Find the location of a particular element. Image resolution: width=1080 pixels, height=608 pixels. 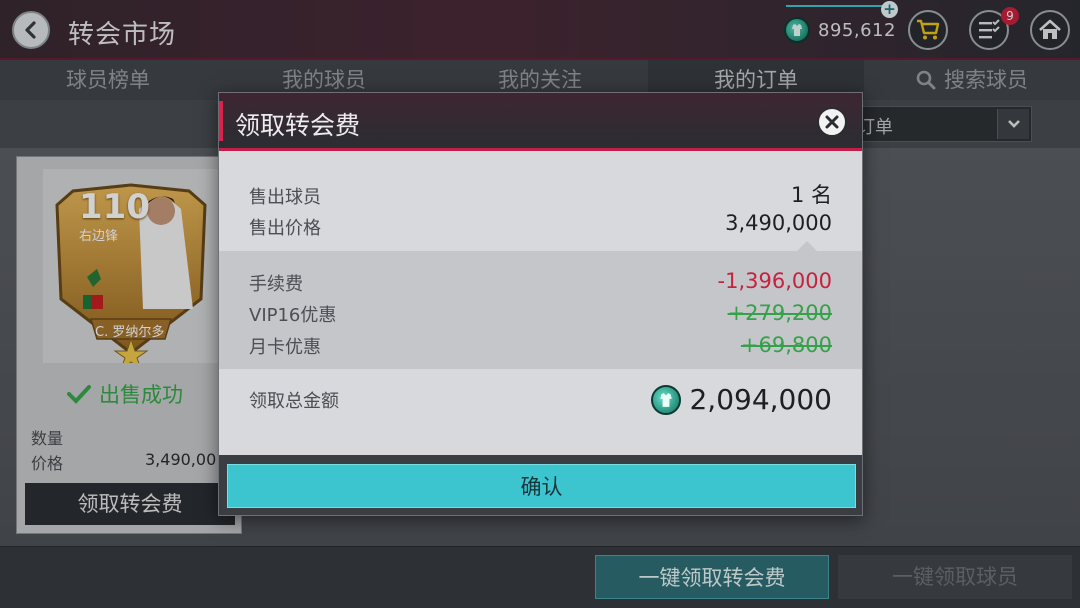

sold-players-value: 1 名 is located at coordinates (811, 195).